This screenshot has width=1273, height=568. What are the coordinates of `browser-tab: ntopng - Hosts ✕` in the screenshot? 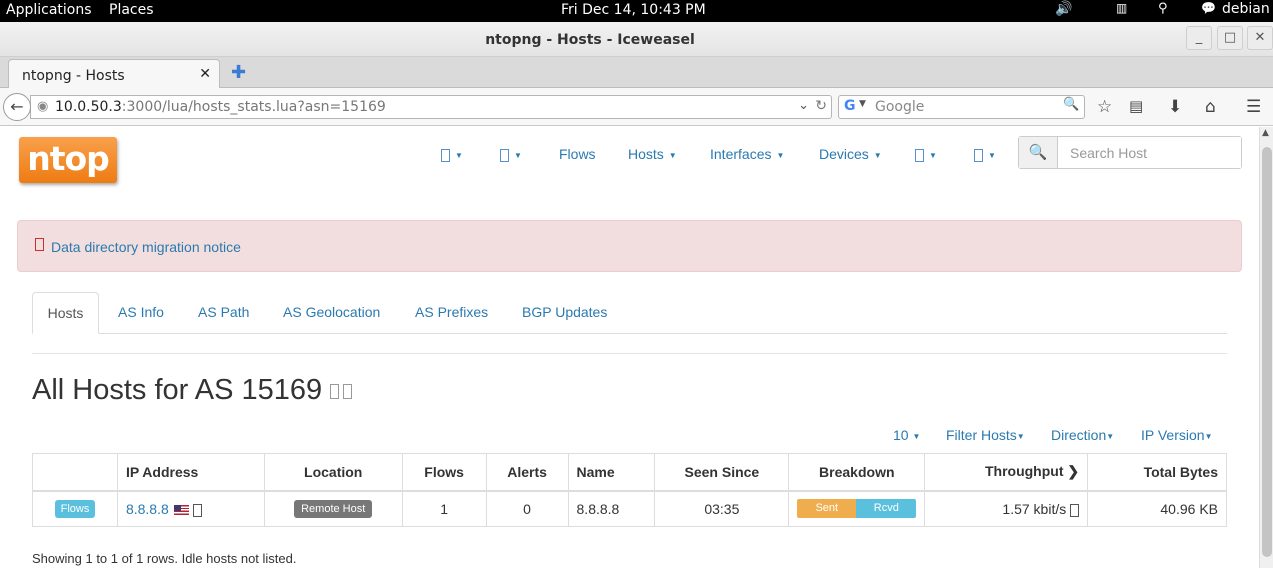 It's located at (114, 74).